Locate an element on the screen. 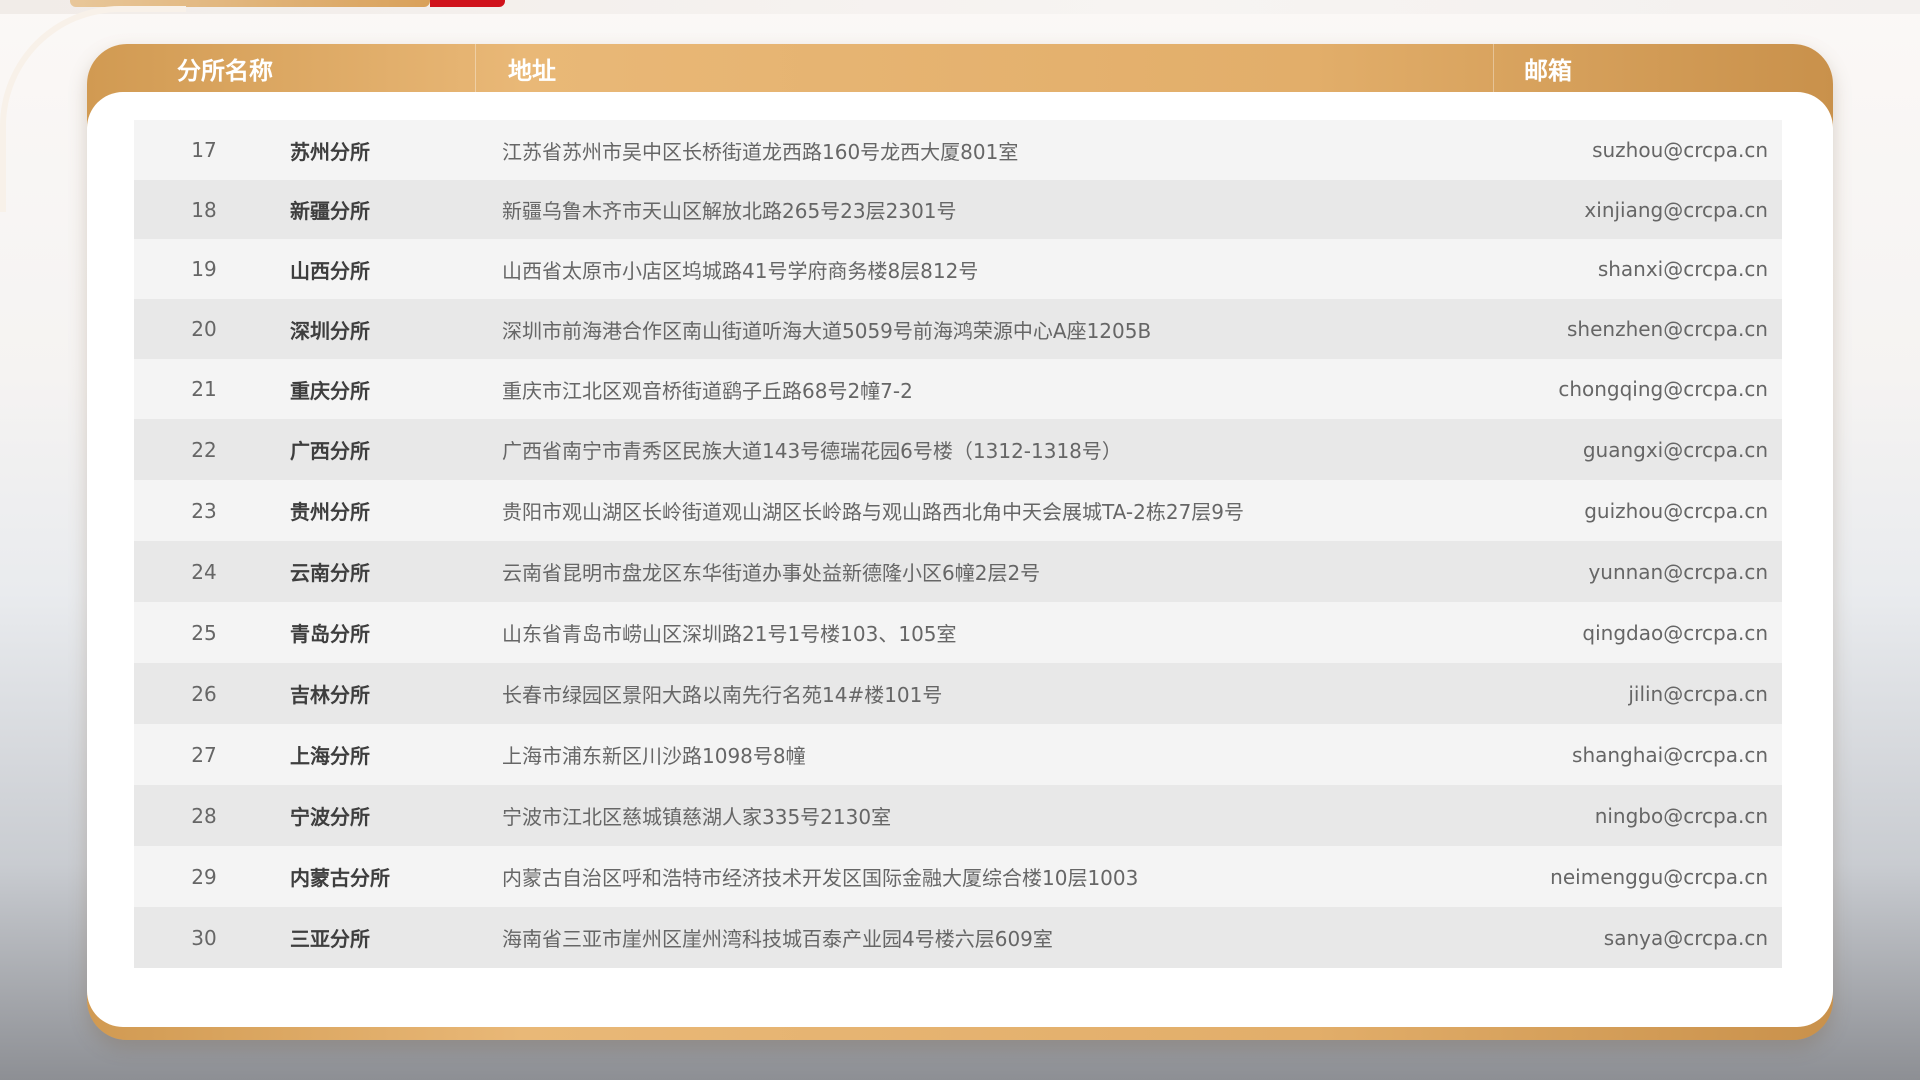 This screenshot has height=1080, width=1920. branch-name: 山西分所 is located at coordinates (330, 270).